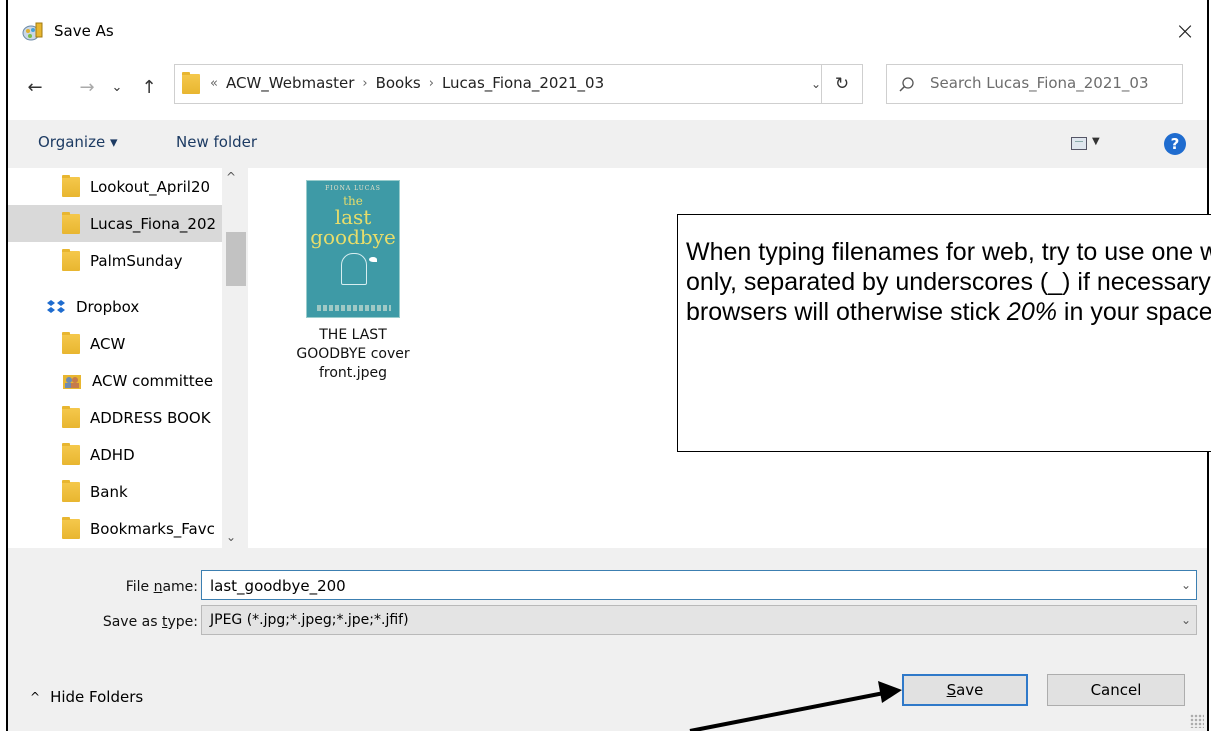  I want to click on sidebar-item-palmsunday: PalmSunday, so click(128, 260).